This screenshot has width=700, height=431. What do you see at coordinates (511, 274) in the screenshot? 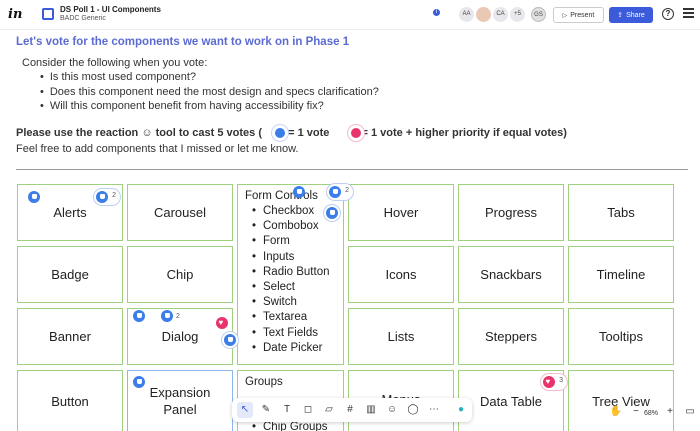
I see `card-snackbars: Snackbars` at bounding box center [511, 274].